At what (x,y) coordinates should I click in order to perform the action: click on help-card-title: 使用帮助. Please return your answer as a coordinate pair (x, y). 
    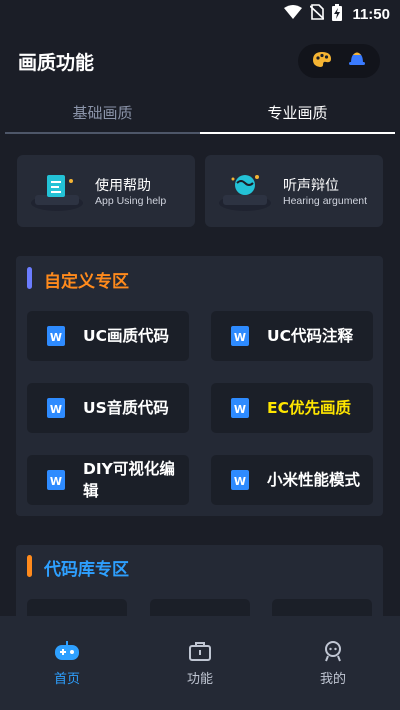
    Looking at the image, I should click on (123, 186).